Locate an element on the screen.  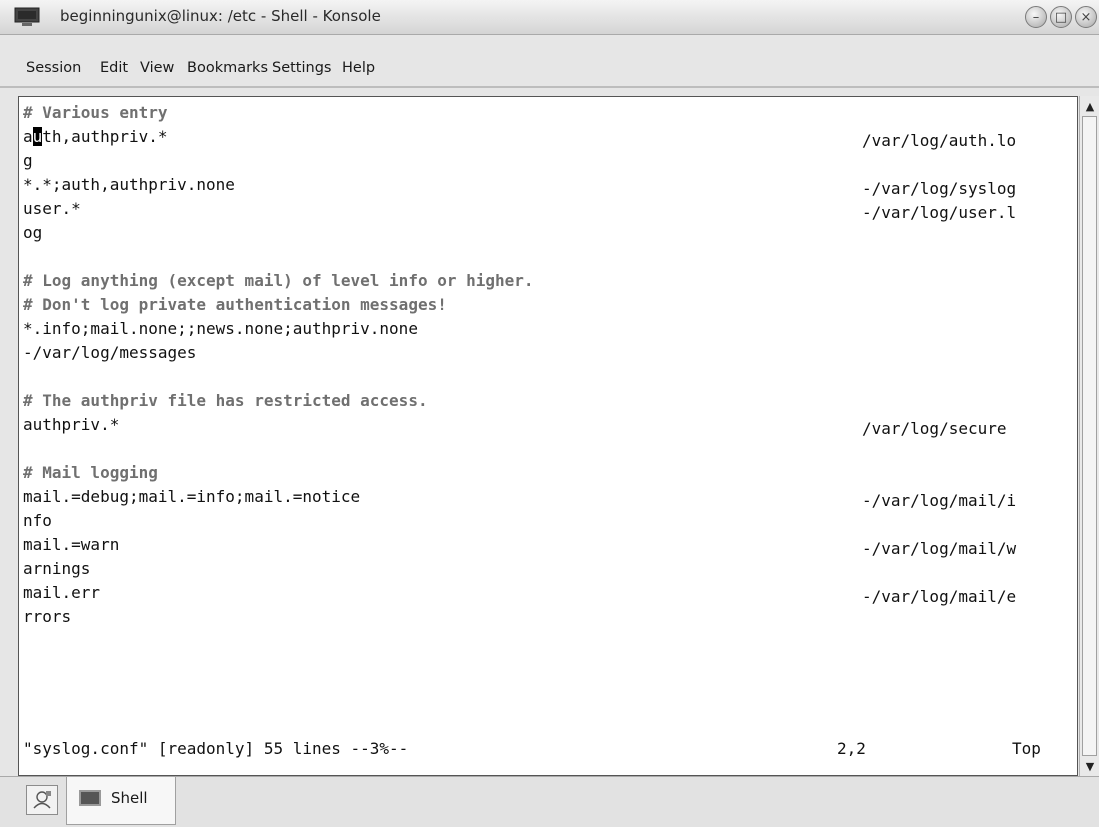
terminal-line-right: /var/log/auth.lo is located at coordinates (939, 140).